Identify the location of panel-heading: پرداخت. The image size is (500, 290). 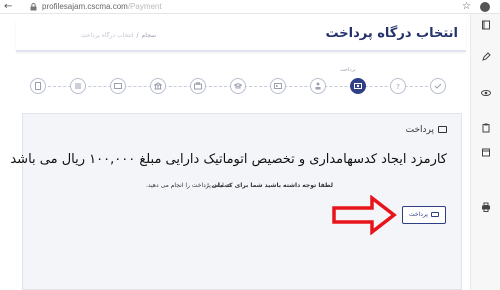
(426, 130).